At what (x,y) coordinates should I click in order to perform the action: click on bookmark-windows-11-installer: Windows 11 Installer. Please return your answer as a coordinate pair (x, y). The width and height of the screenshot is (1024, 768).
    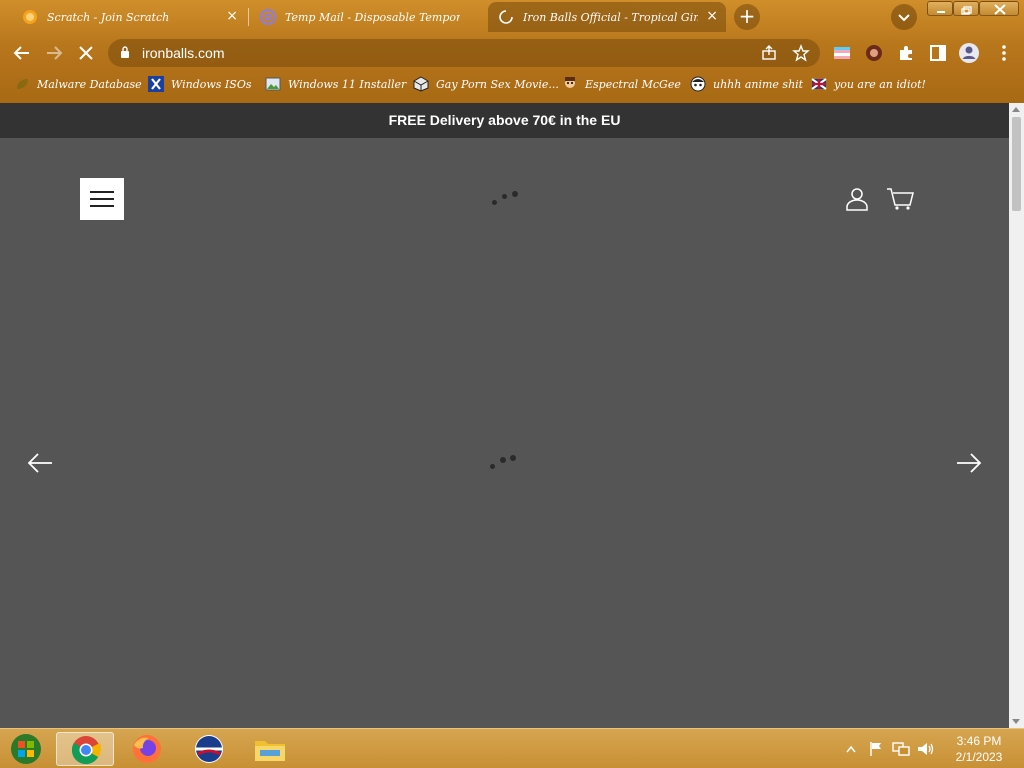
    Looking at the image, I should click on (335, 84).